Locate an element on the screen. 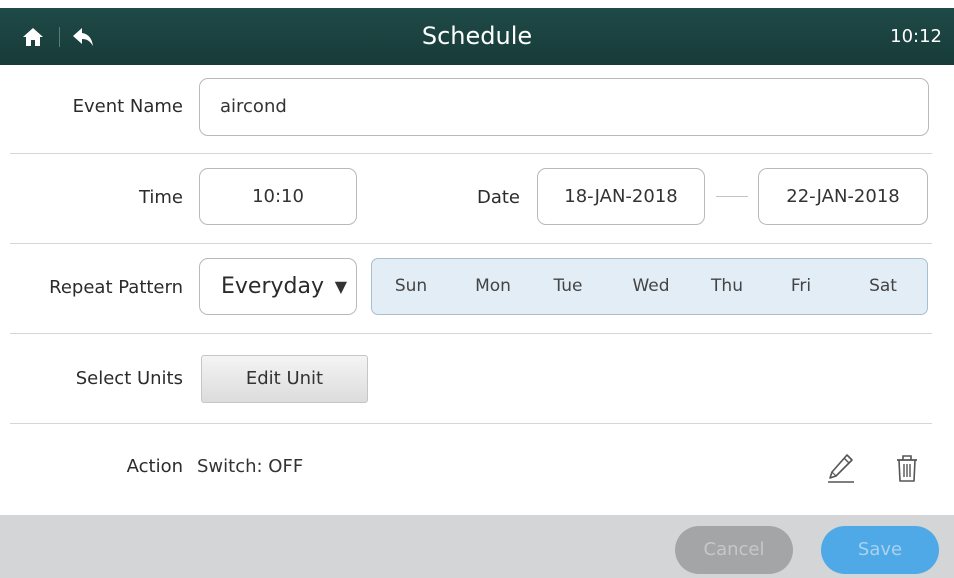 The height and width of the screenshot is (578, 954). repeat-pattern-select: Everyday ▼ is located at coordinates (278, 286).